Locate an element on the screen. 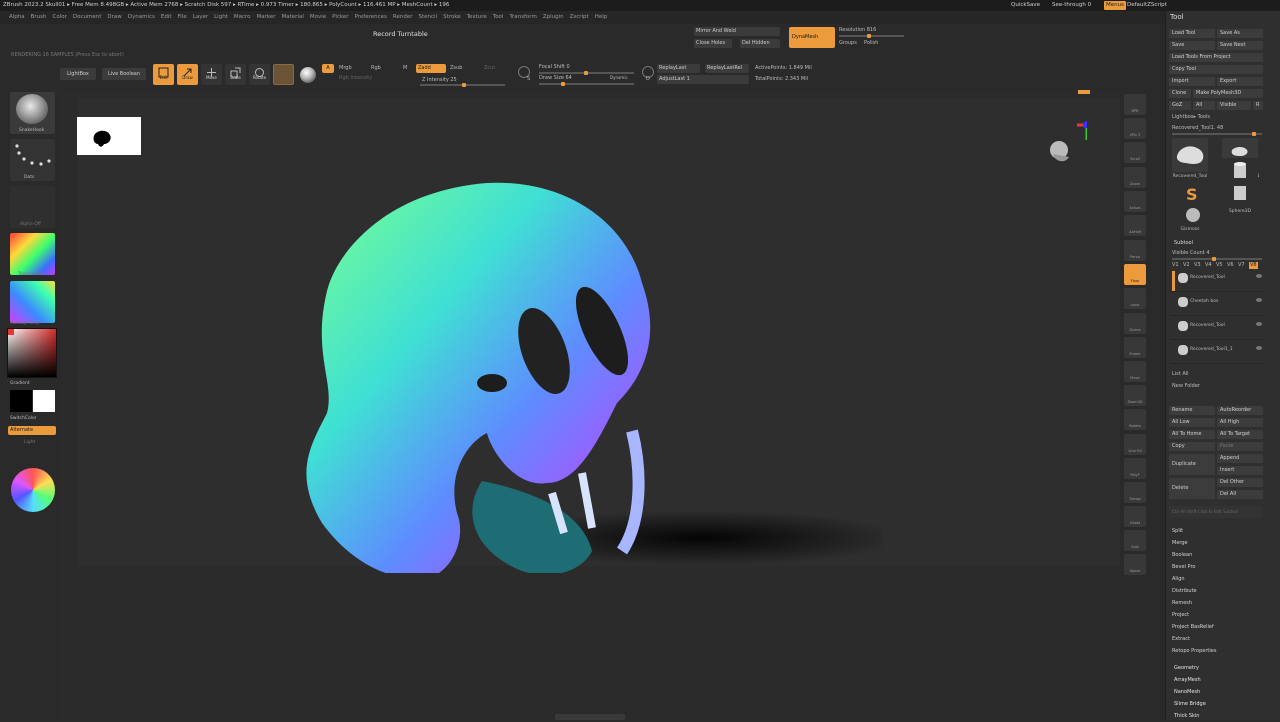 This screenshot has height=722, width=1280. subtool-row: Recovered_Tool1_1 is located at coordinates (1217, 353).